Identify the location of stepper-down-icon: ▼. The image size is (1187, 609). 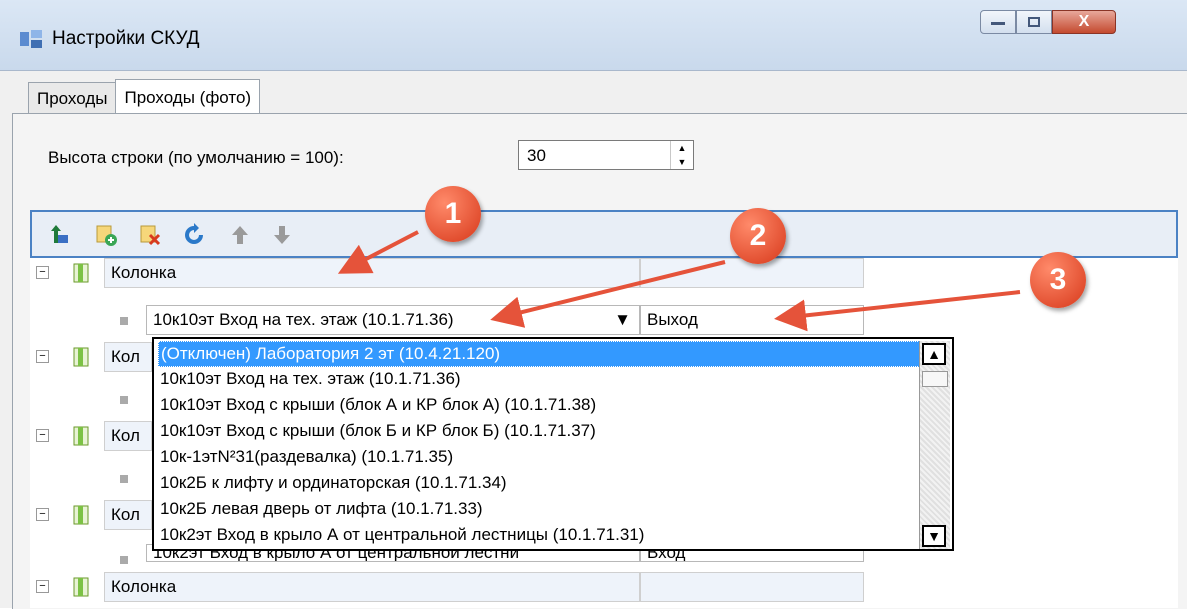
(682, 162).